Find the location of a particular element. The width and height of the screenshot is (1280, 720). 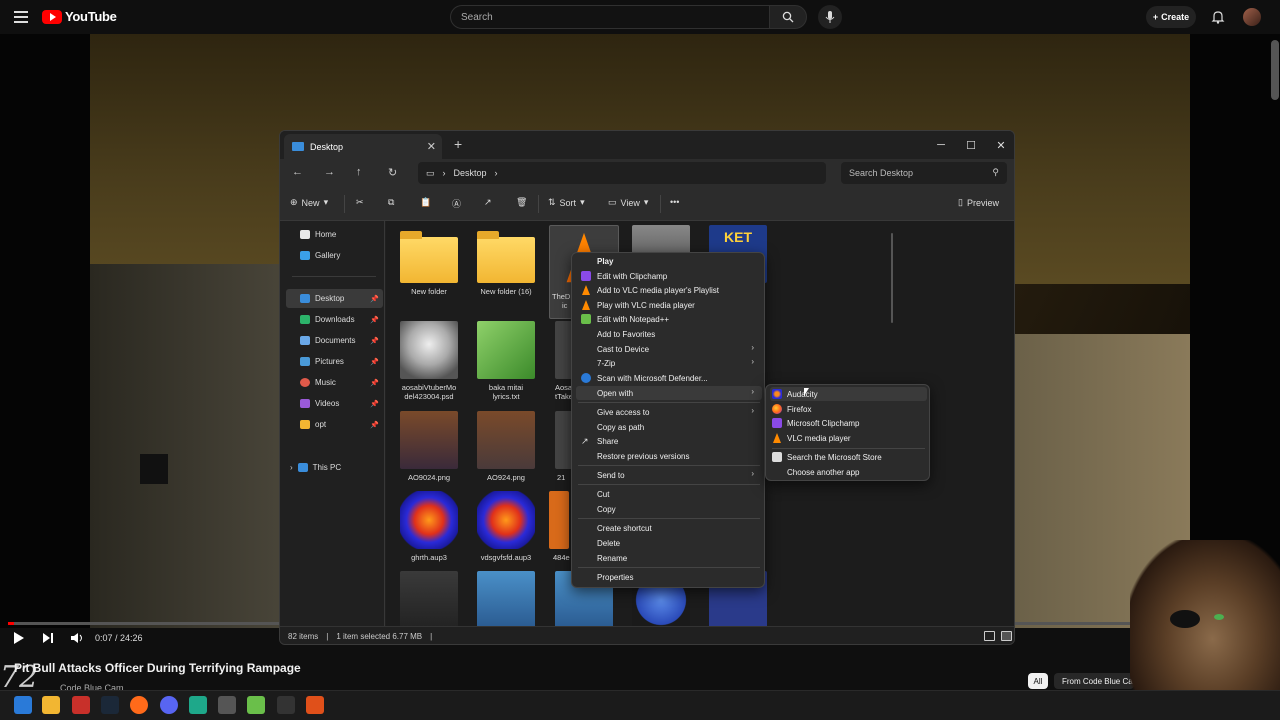

play-icon is located at coordinates (19, 638).